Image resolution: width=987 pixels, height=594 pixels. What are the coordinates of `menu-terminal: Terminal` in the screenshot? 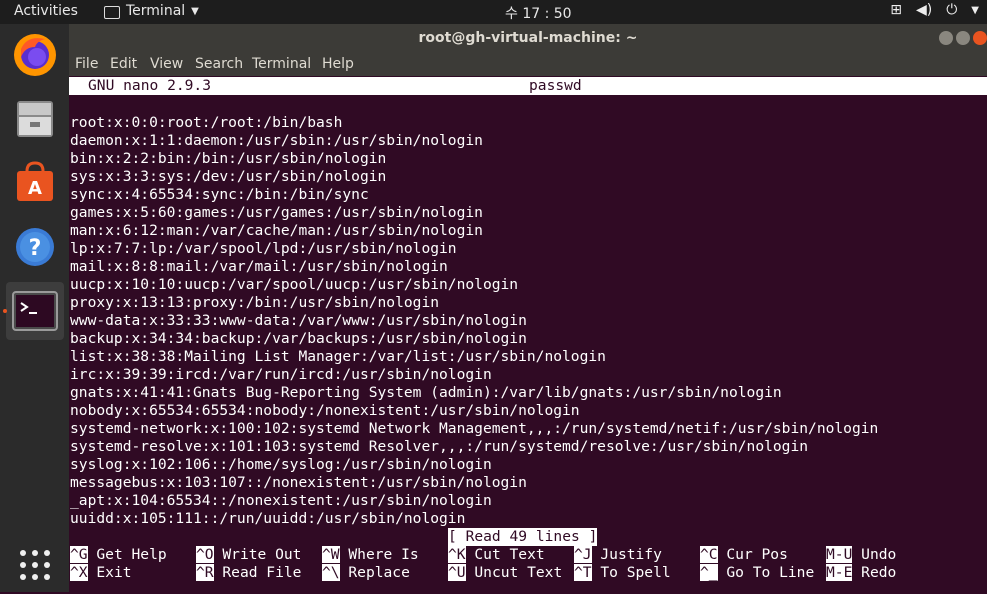 It's located at (281, 64).